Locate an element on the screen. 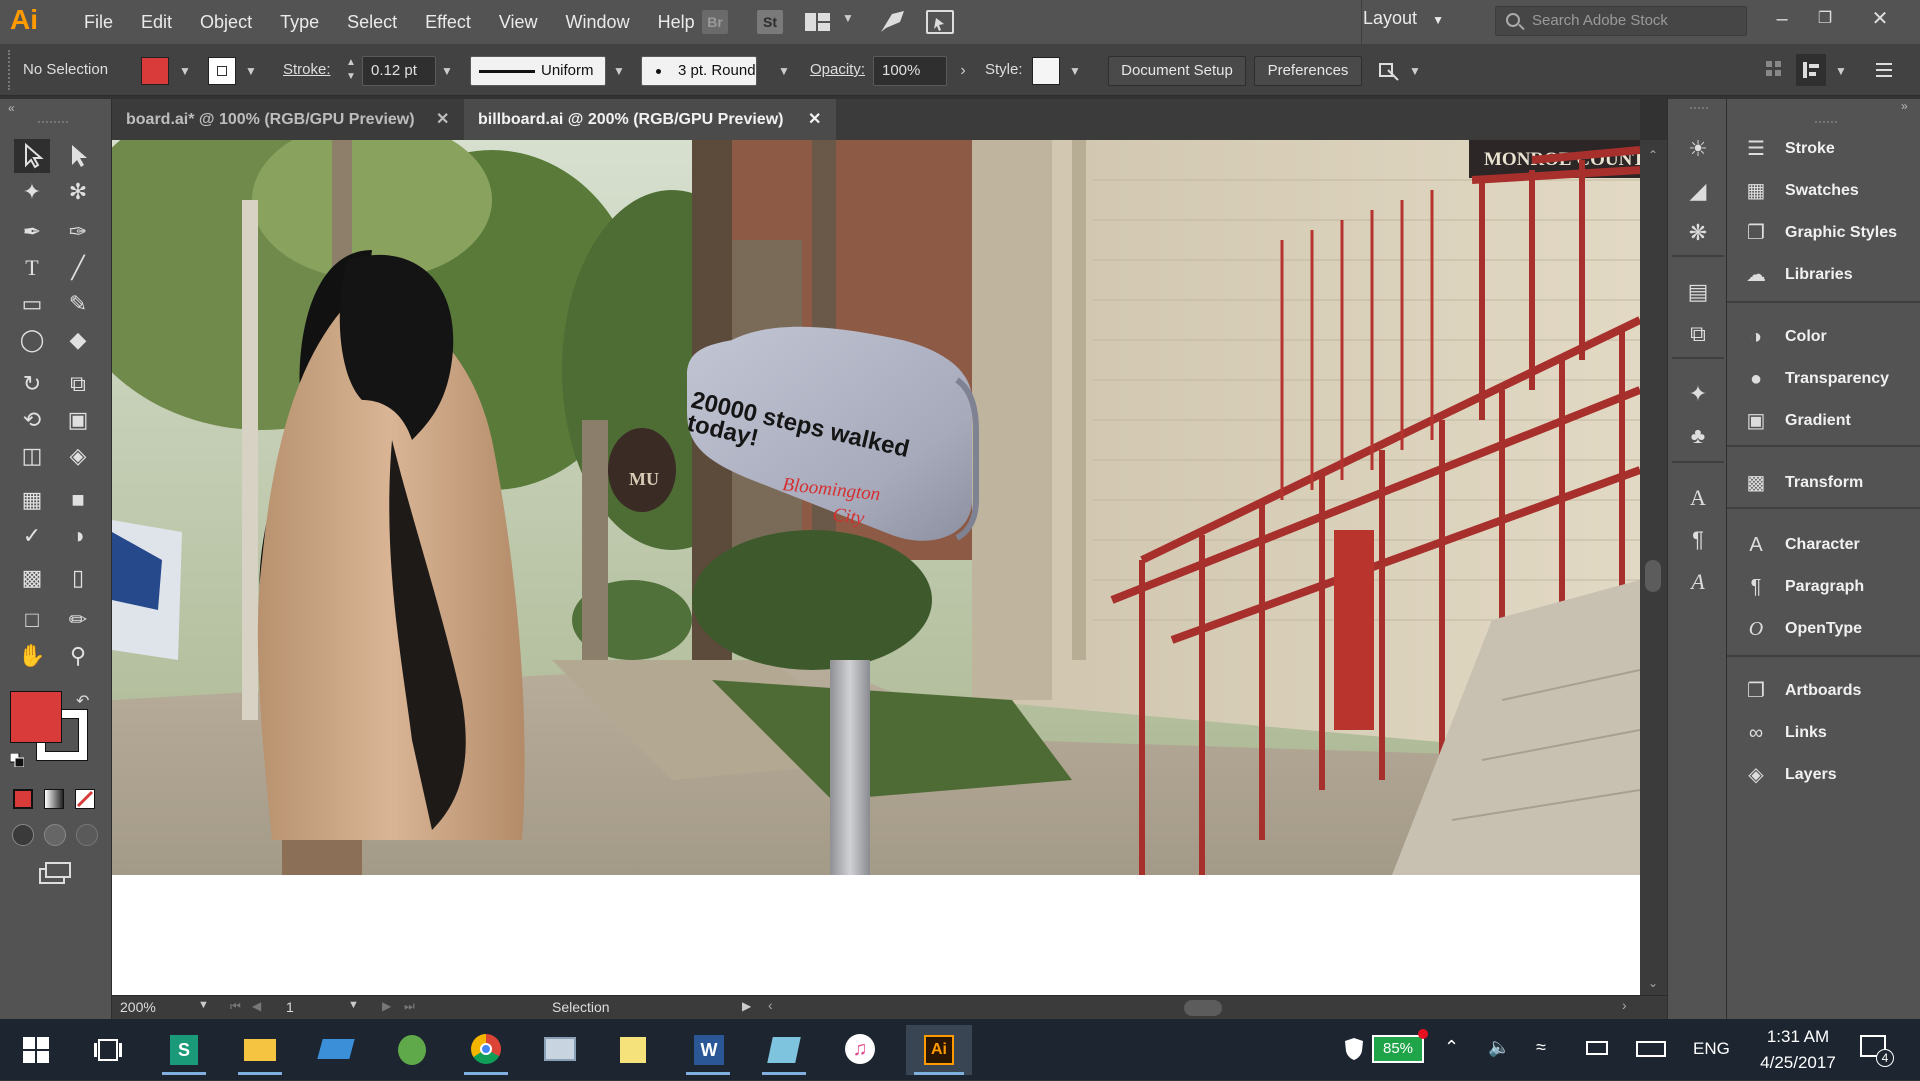 This screenshot has height=1081, width=1920. sticky-notes-icon is located at coordinates (634, 1050).